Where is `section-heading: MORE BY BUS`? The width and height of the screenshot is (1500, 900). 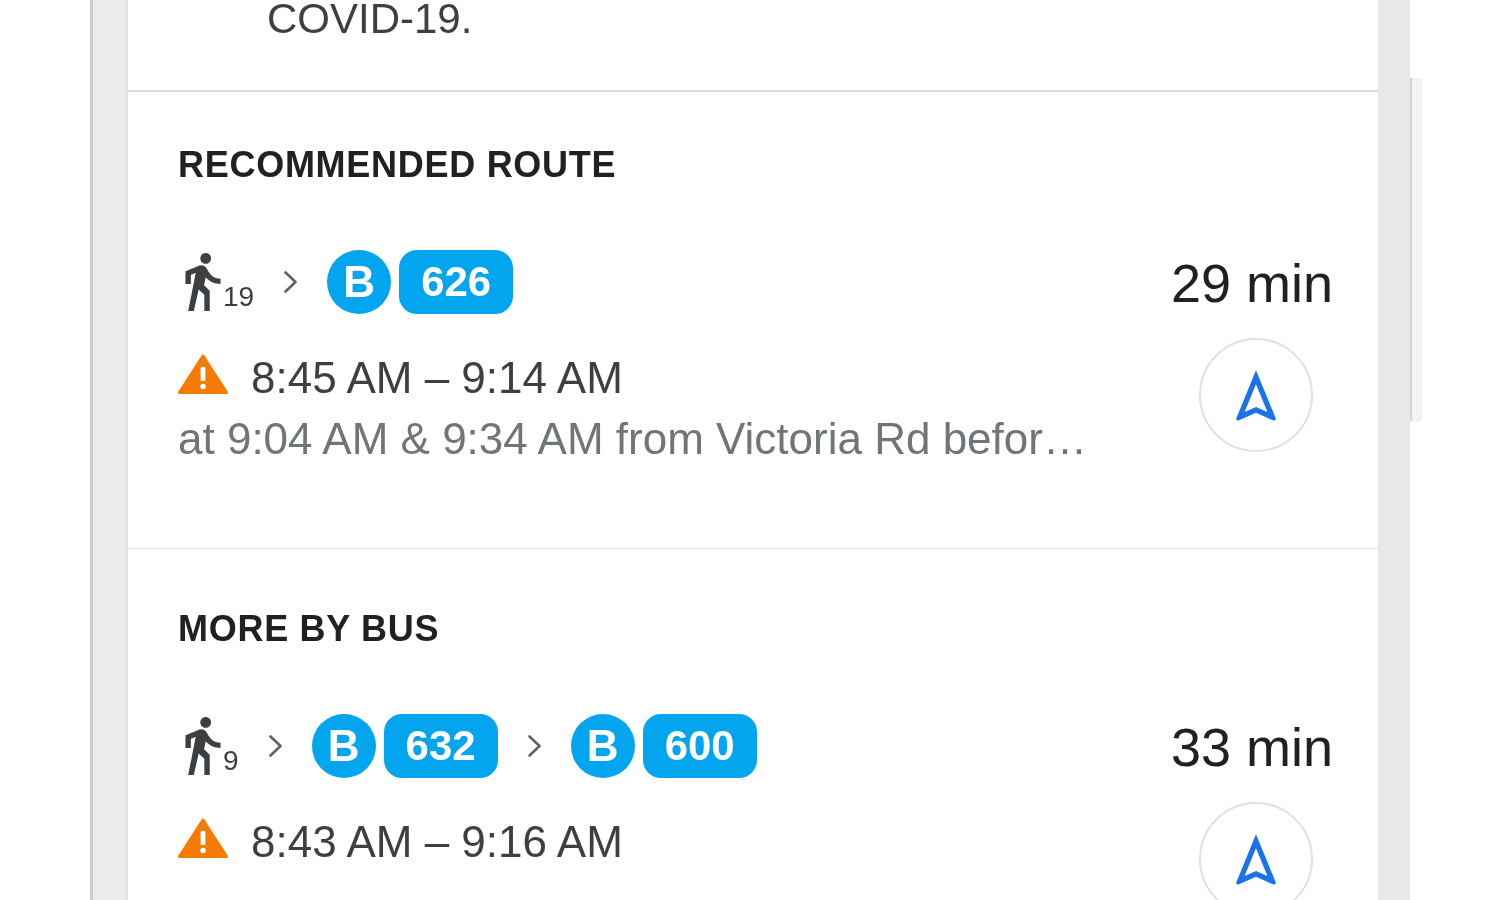 section-heading: MORE BY BUS is located at coordinates (309, 629).